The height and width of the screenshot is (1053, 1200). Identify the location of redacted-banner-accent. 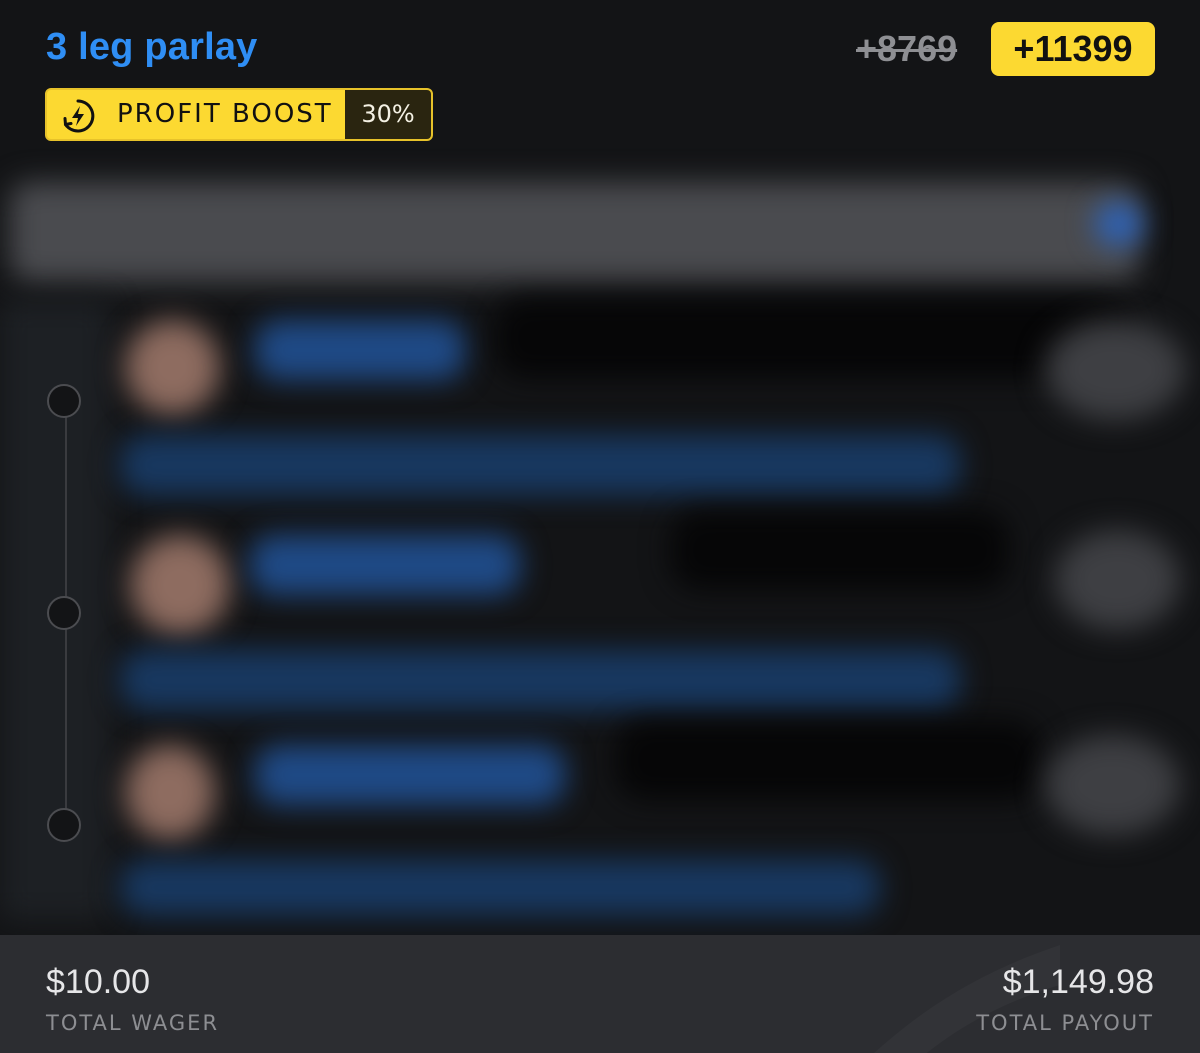
(1119, 224).